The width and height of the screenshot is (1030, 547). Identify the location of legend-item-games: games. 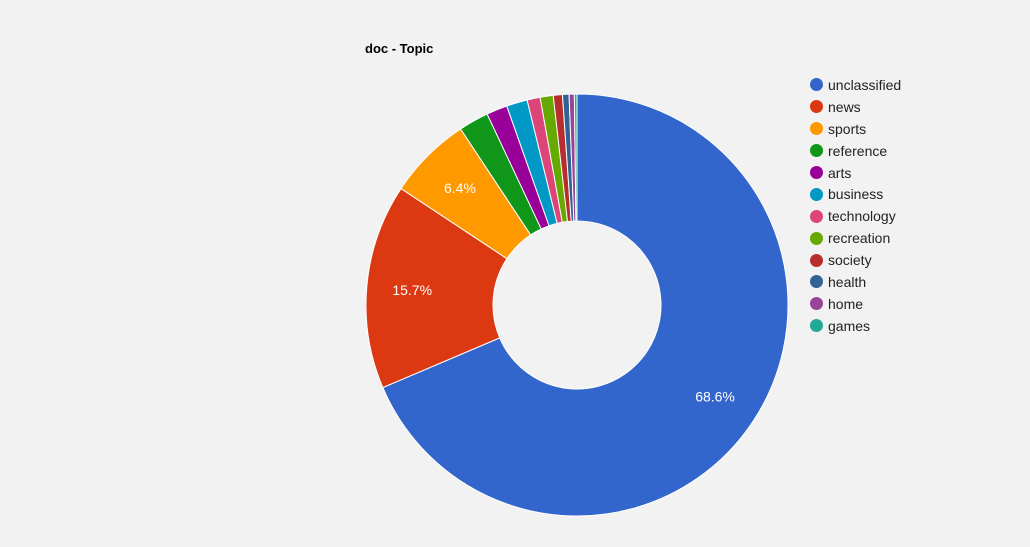
(855, 326).